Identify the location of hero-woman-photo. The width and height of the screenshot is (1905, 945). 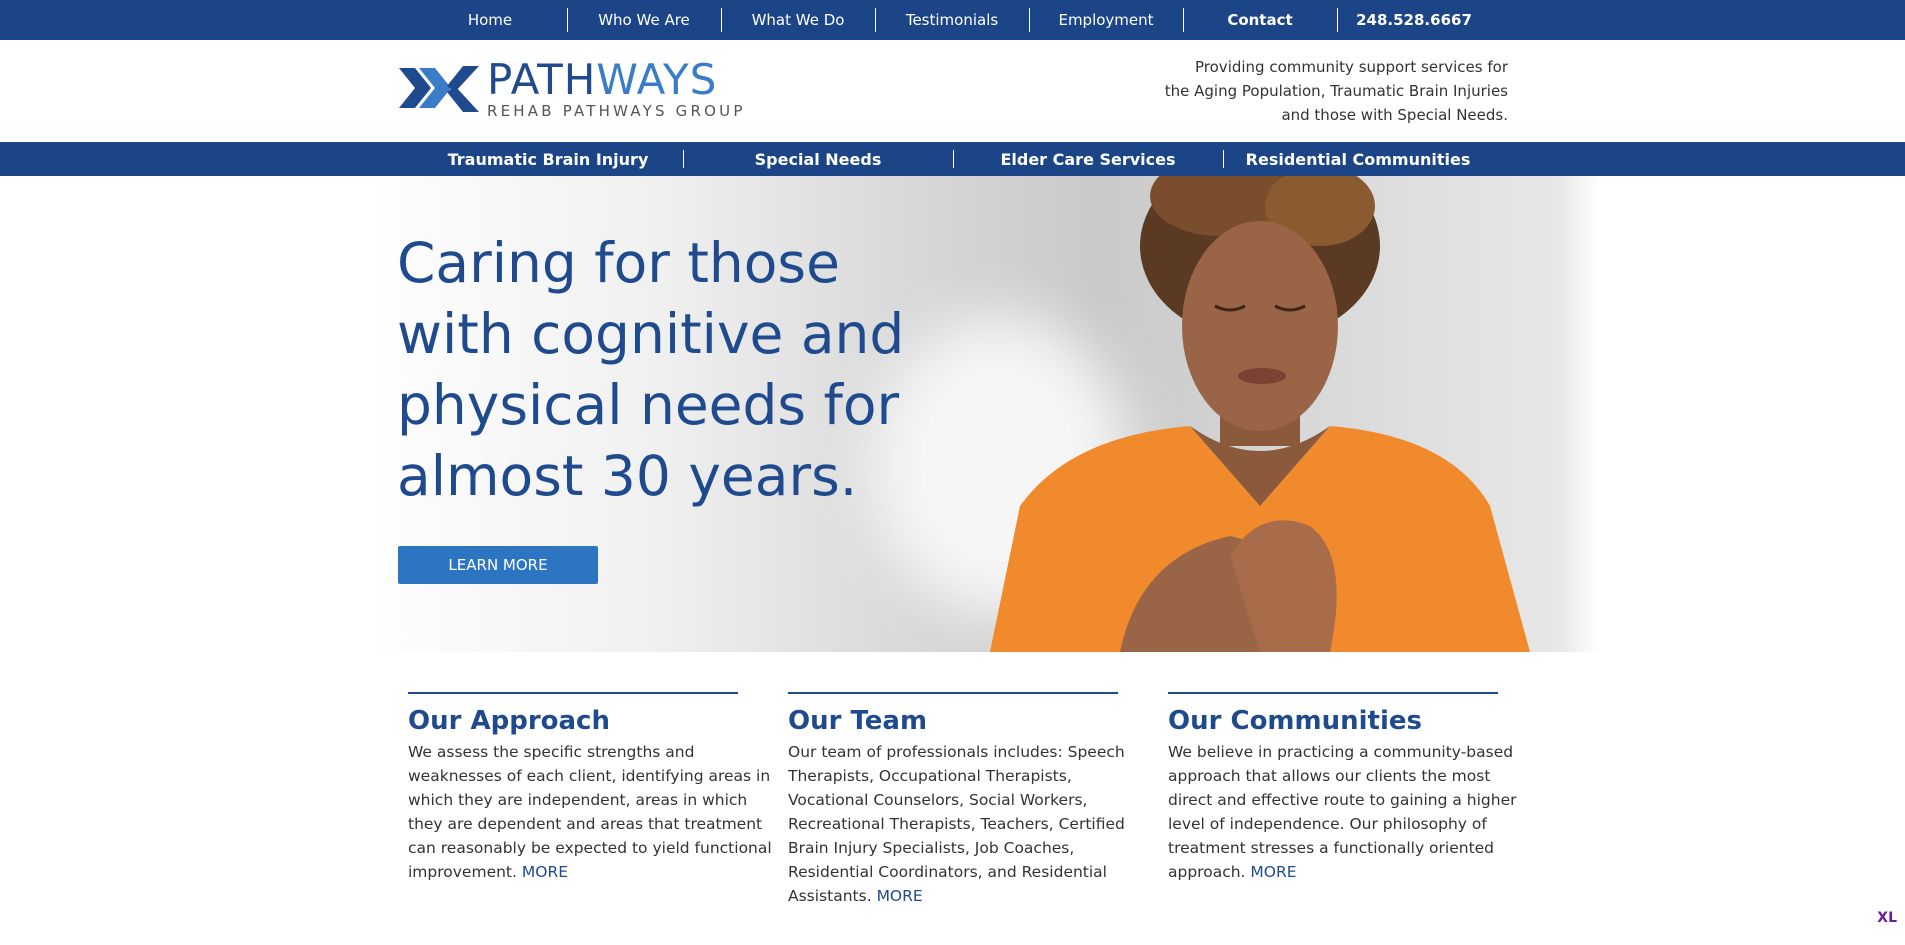
(1260, 414).